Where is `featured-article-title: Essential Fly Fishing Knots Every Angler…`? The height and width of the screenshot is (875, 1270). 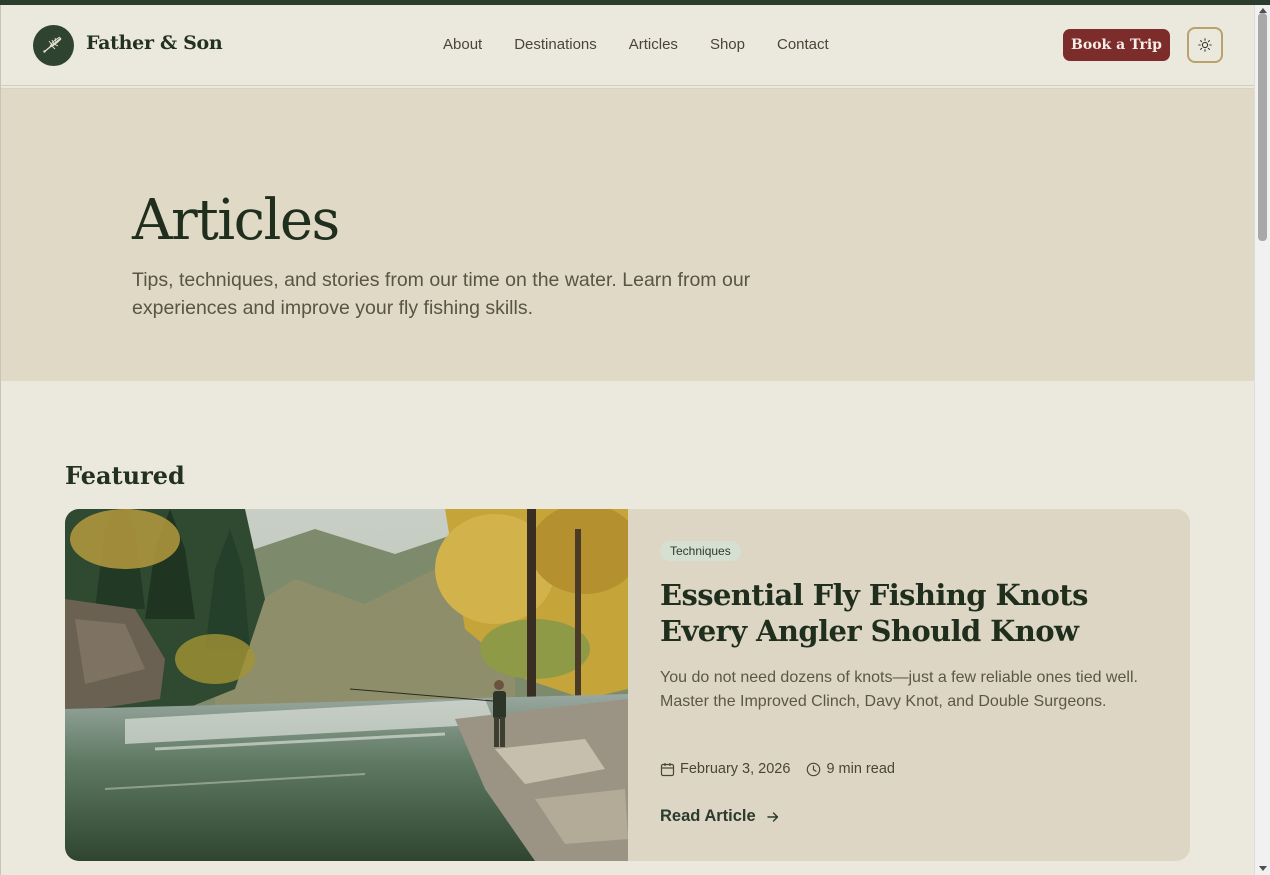 featured-article-title: Essential Fly Fishing Knots Every Angler… is located at coordinates (900, 613).